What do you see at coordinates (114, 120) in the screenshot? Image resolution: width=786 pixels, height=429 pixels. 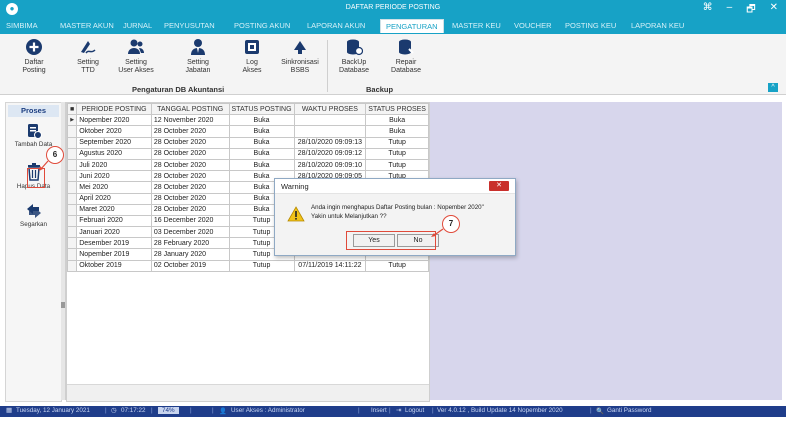 I see `cell-periode: Nopember 2020` at bounding box center [114, 120].